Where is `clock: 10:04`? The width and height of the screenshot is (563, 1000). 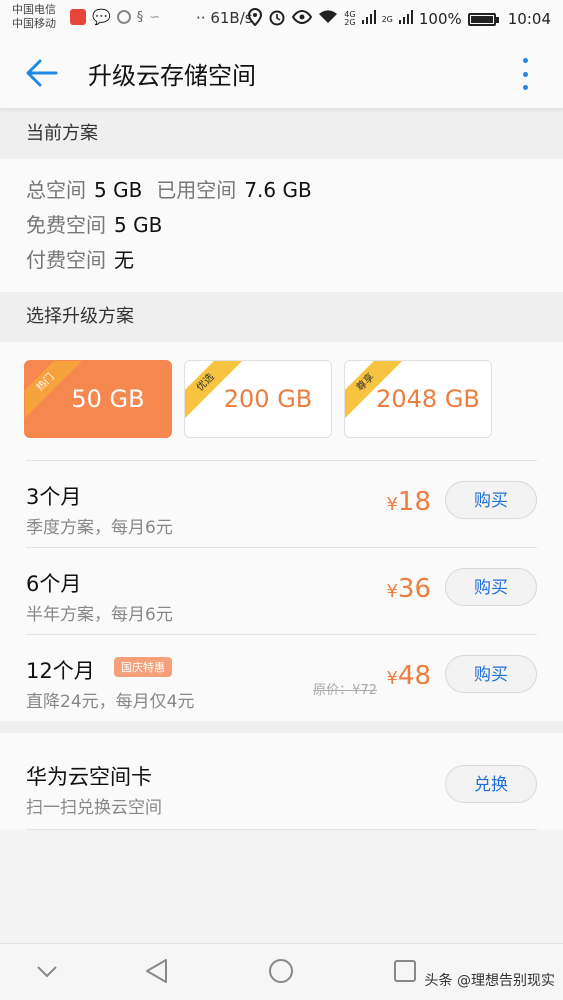
clock: 10:04 is located at coordinates (529, 19).